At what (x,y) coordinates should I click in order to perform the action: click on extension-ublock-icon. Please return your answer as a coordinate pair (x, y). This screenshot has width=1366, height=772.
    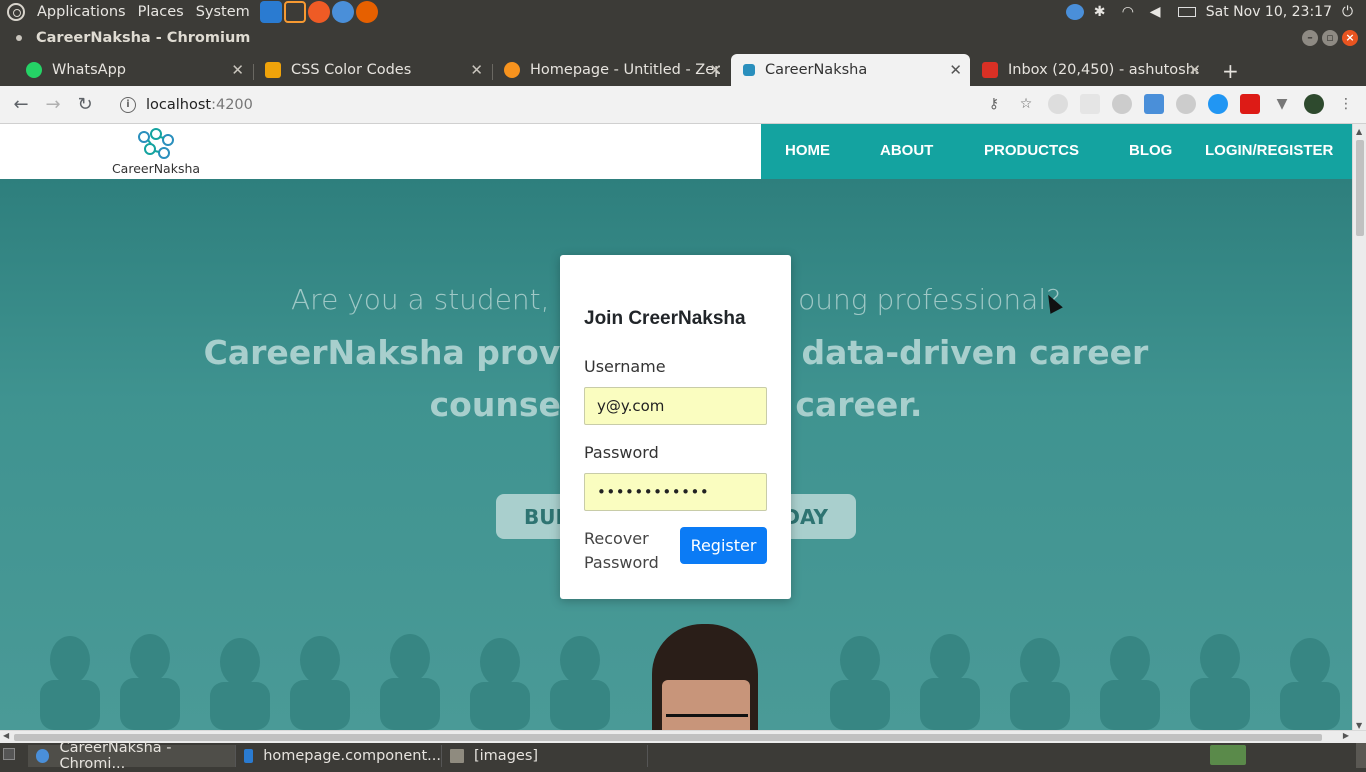
    Looking at the image, I should click on (1058, 104).